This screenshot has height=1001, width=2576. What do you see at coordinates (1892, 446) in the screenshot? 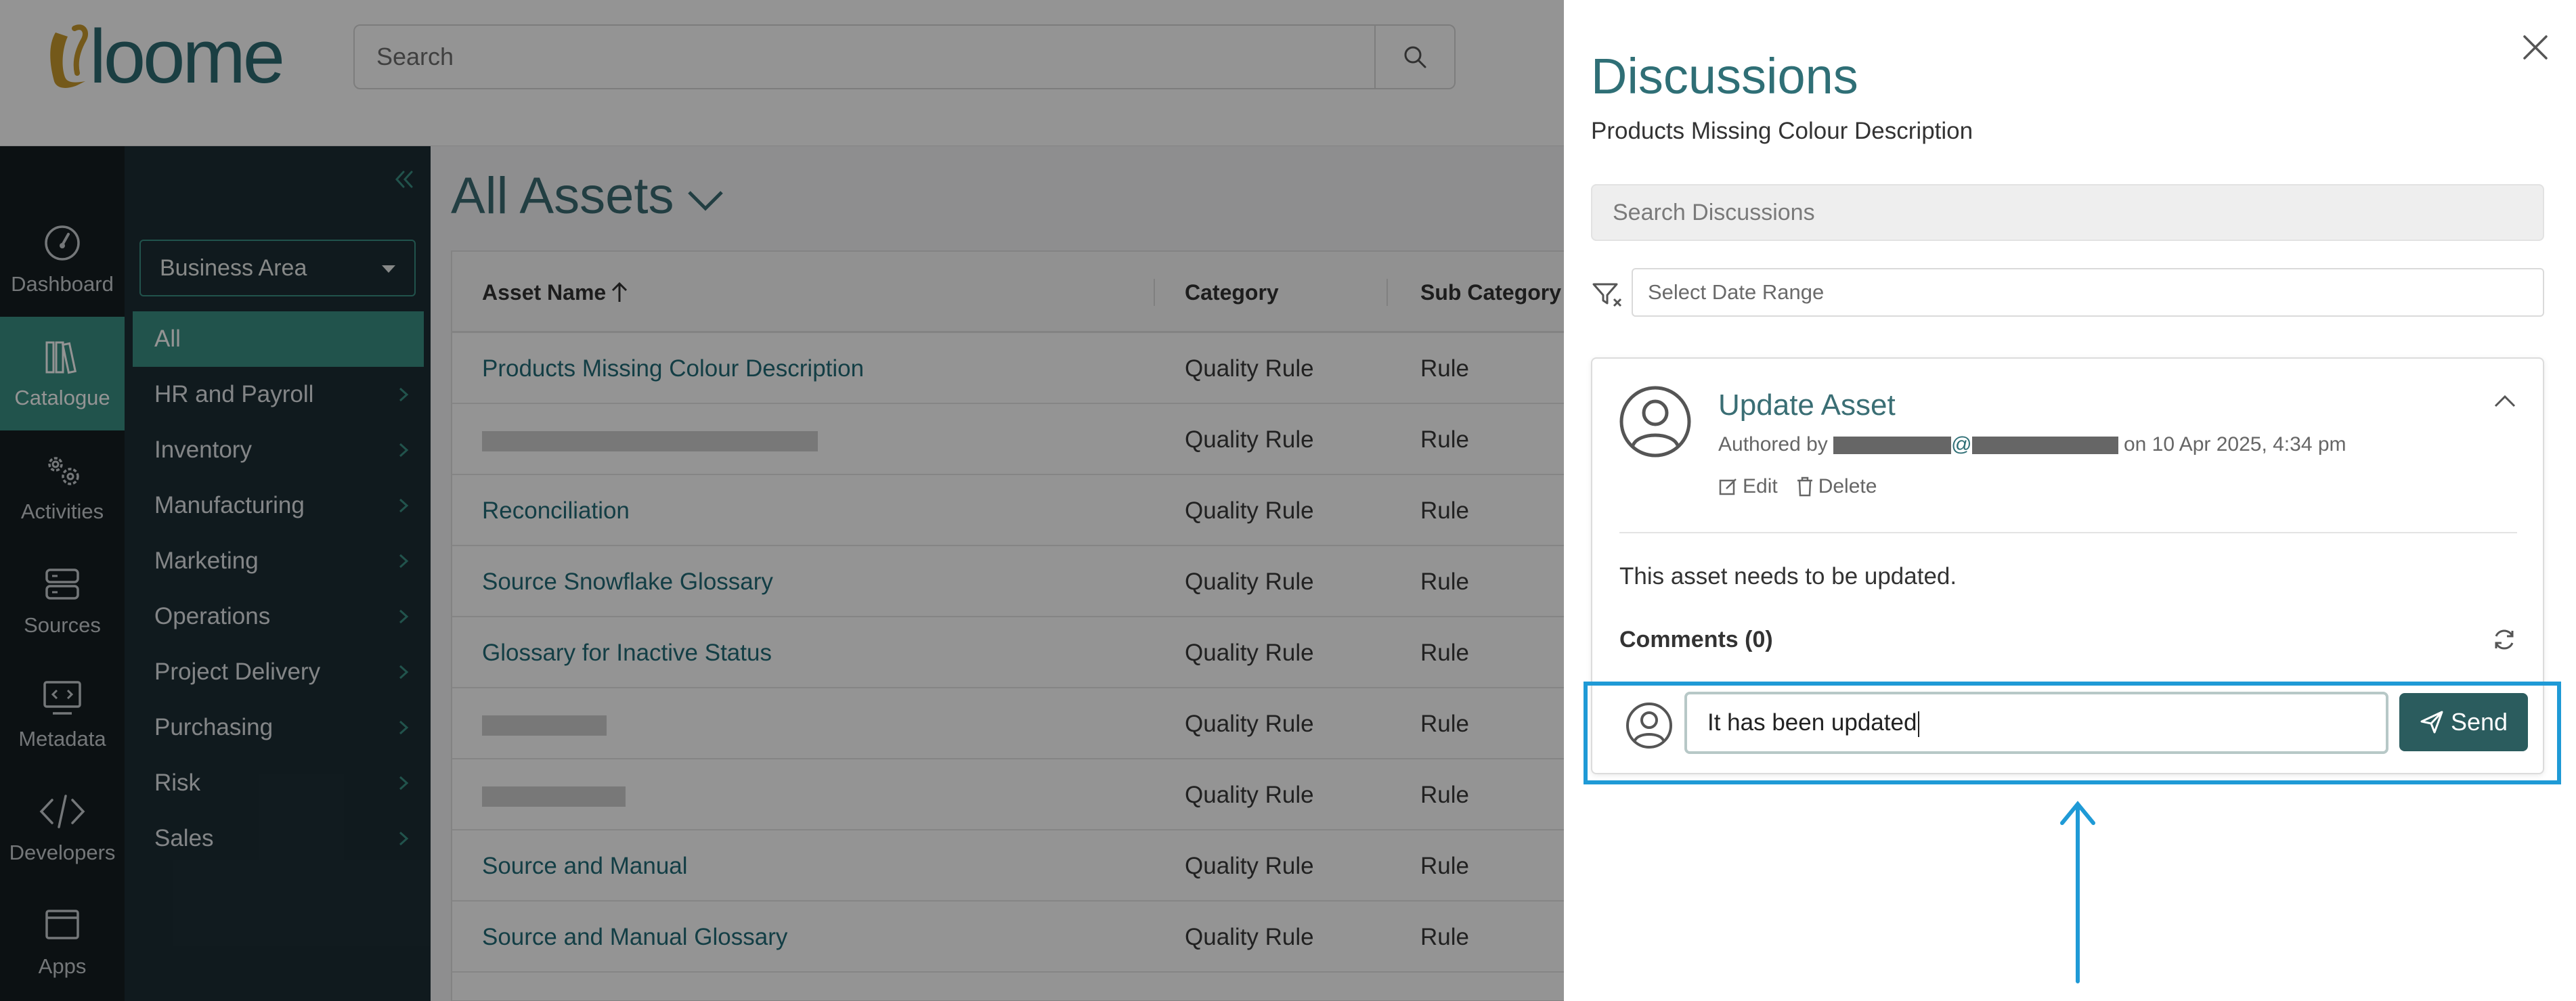
I see `redacted-email-user` at bounding box center [1892, 446].